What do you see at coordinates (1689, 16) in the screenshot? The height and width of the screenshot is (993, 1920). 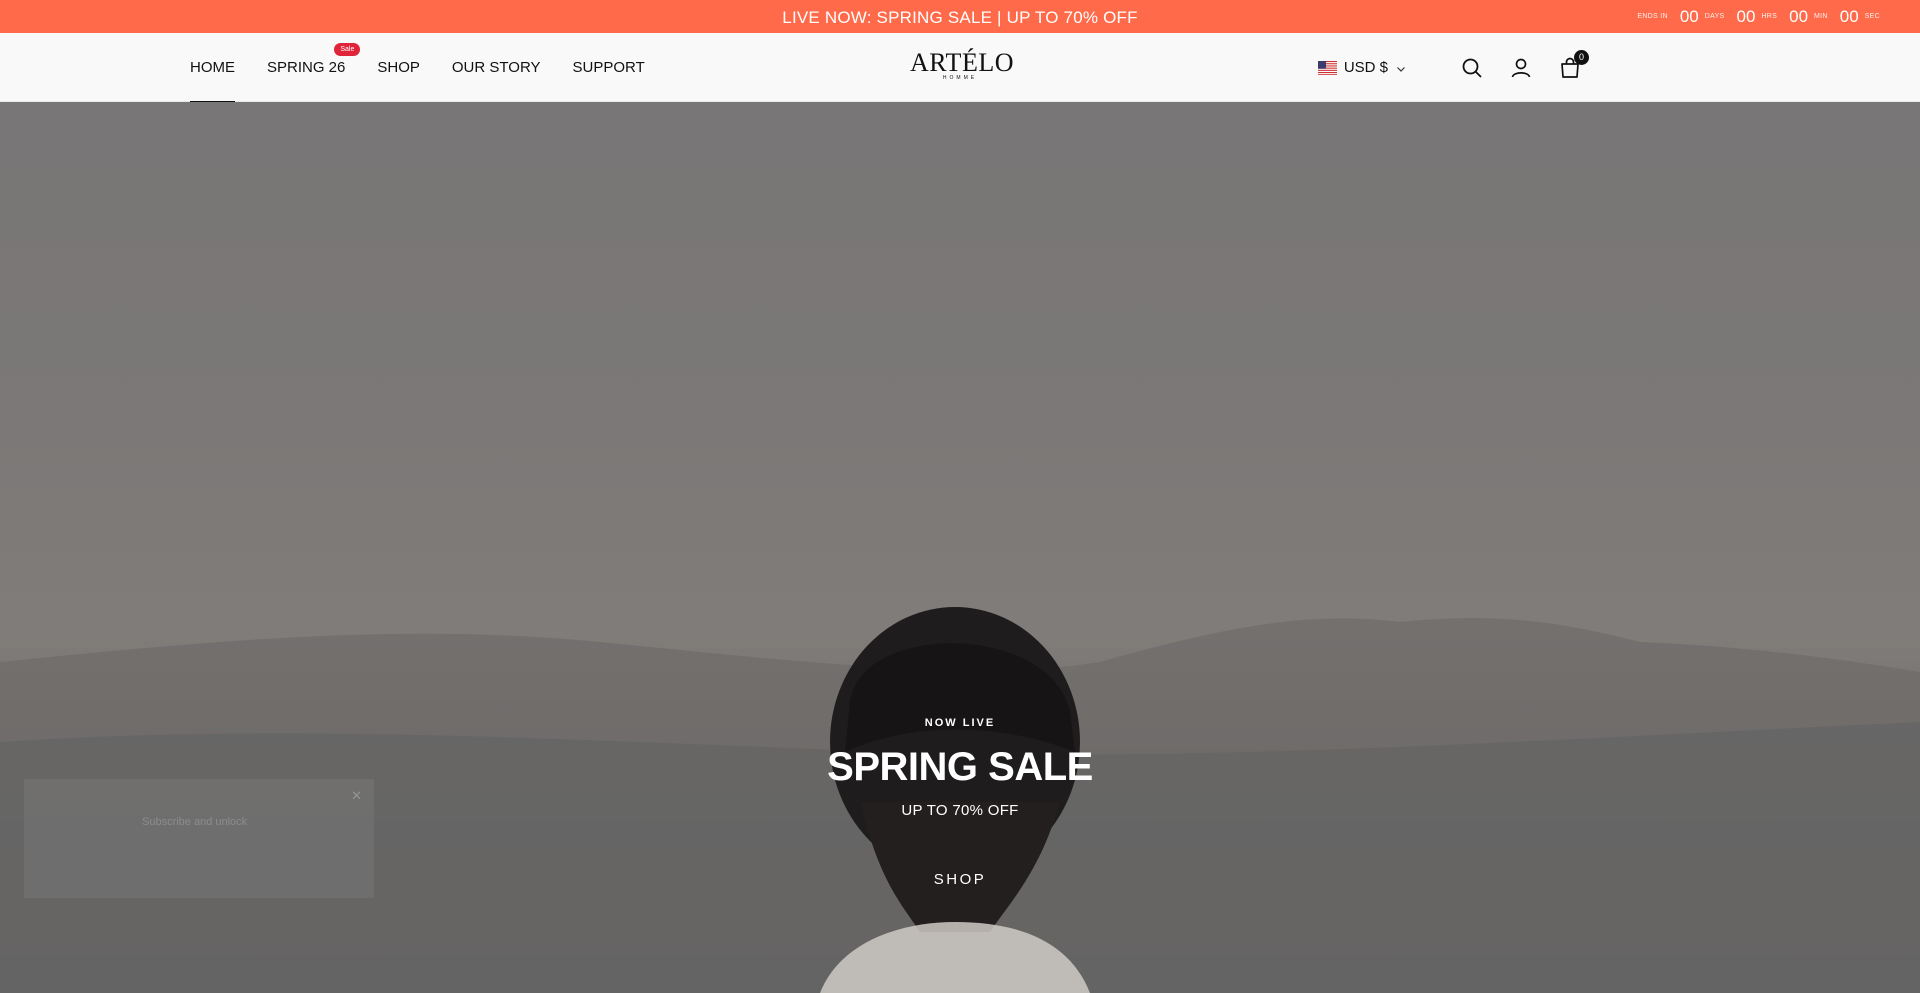 I see `countdown-days: 00` at bounding box center [1689, 16].